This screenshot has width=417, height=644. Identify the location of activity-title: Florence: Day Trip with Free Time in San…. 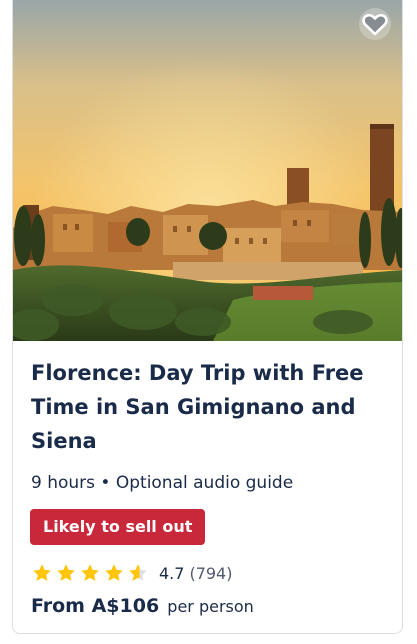
(206, 407).